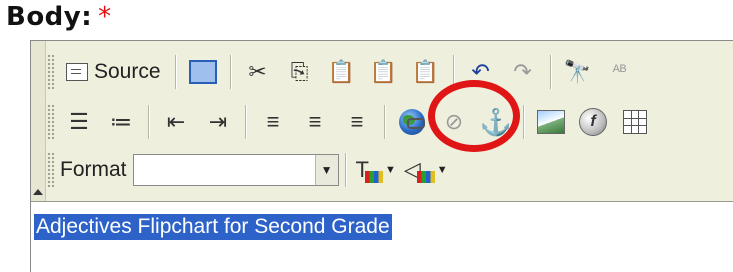 The height and width of the screenshot is (272, 733). What do you see at coordinates (213, 227) in the screenshot?
I see `selected-content-text: Adjectives Flipchart for Second Grade` at bounding box center [213, 227].